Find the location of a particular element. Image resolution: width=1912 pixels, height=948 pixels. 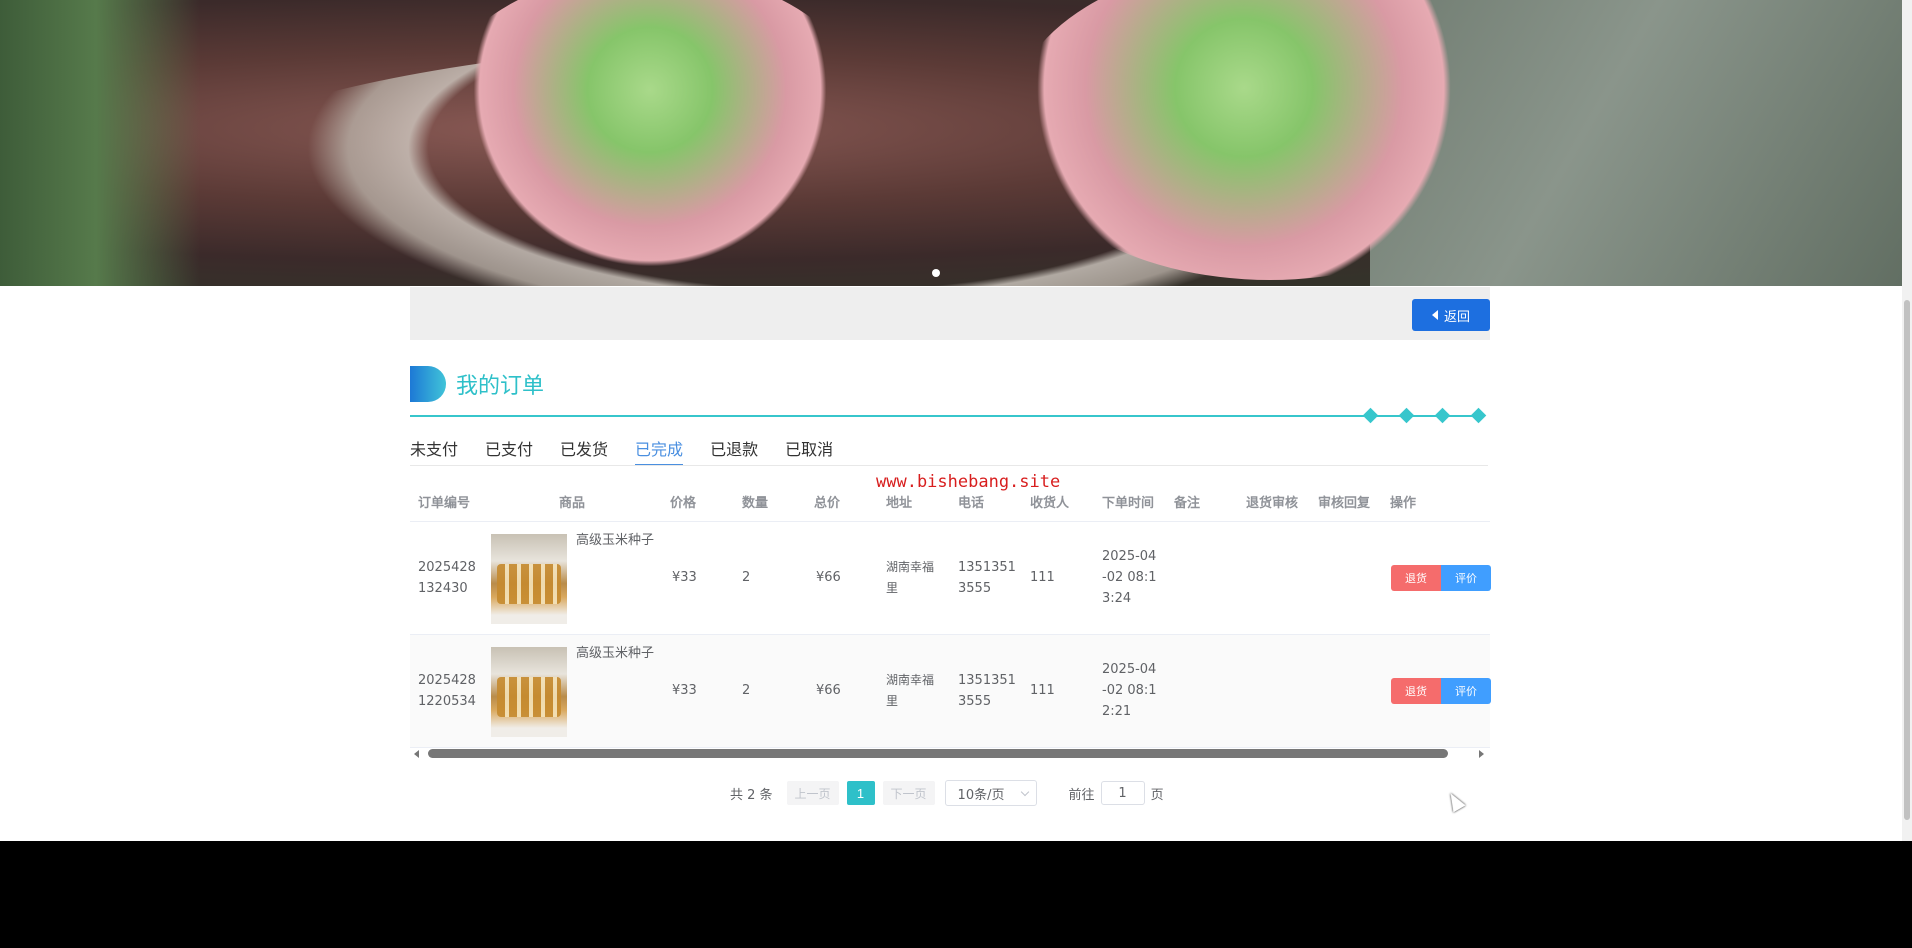

scroll-left-arrow-icon is located at coordinates (416, 754).